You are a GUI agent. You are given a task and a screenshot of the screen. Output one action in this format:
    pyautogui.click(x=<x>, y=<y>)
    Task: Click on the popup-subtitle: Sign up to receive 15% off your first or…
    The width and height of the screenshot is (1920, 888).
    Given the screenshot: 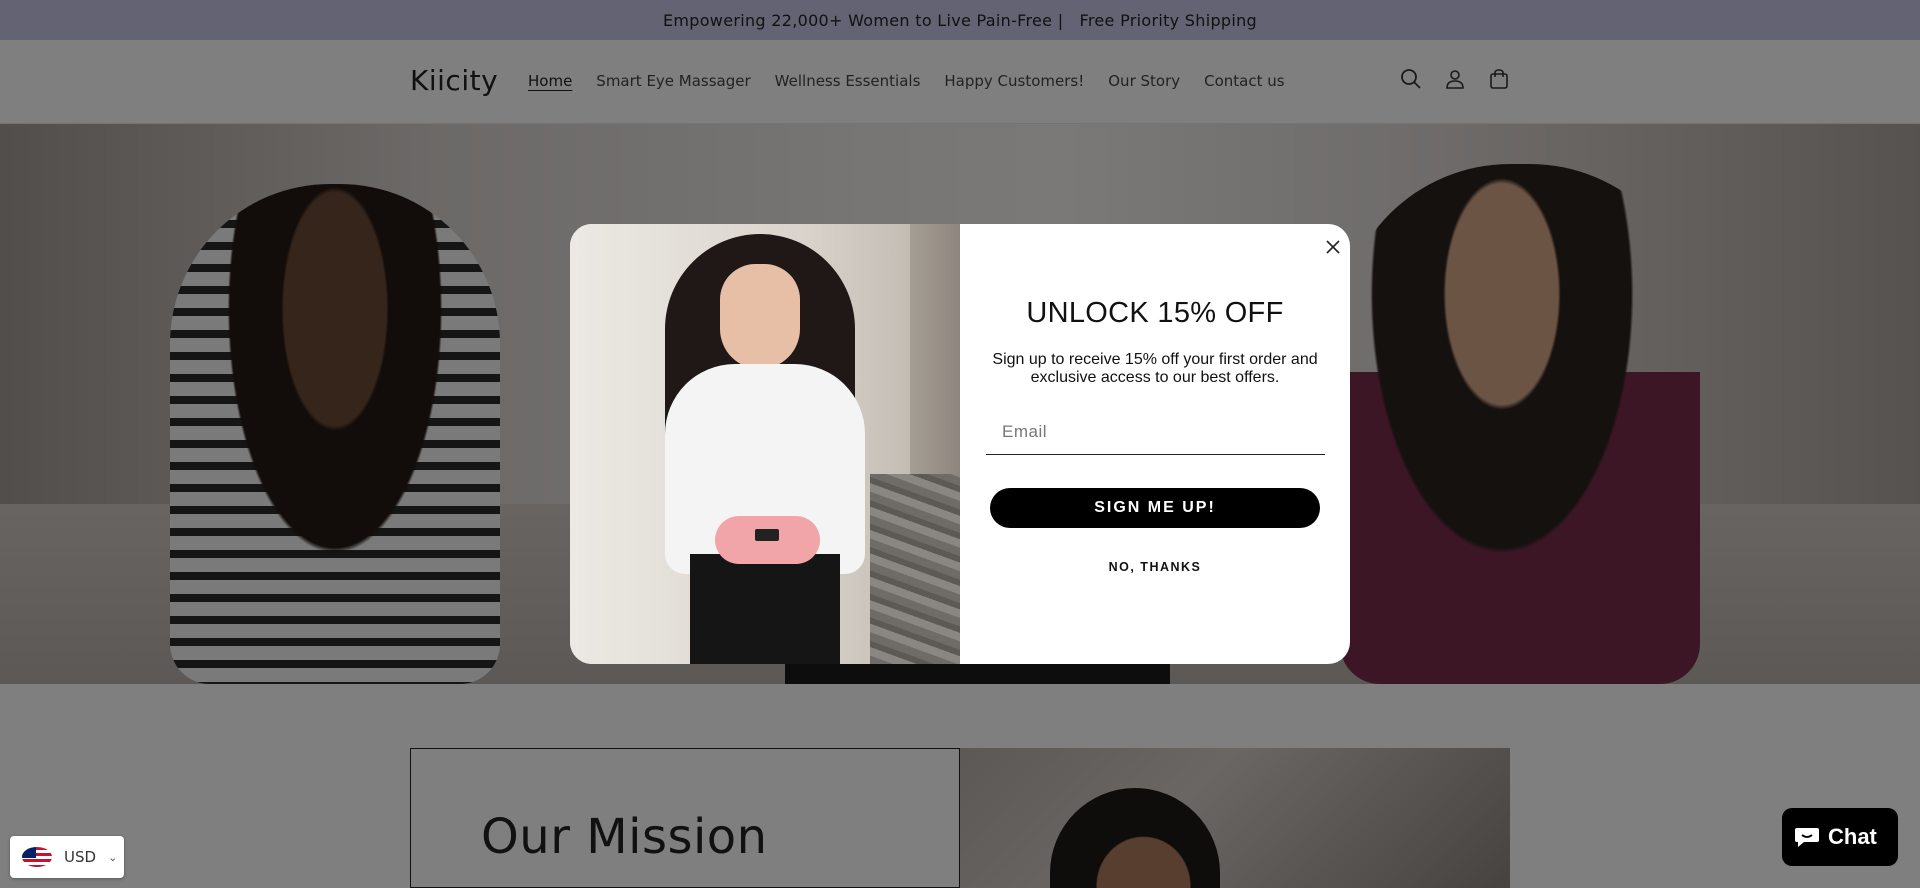 What is the action you would take?
    pyautogui.click(x=1155, y=368)
    